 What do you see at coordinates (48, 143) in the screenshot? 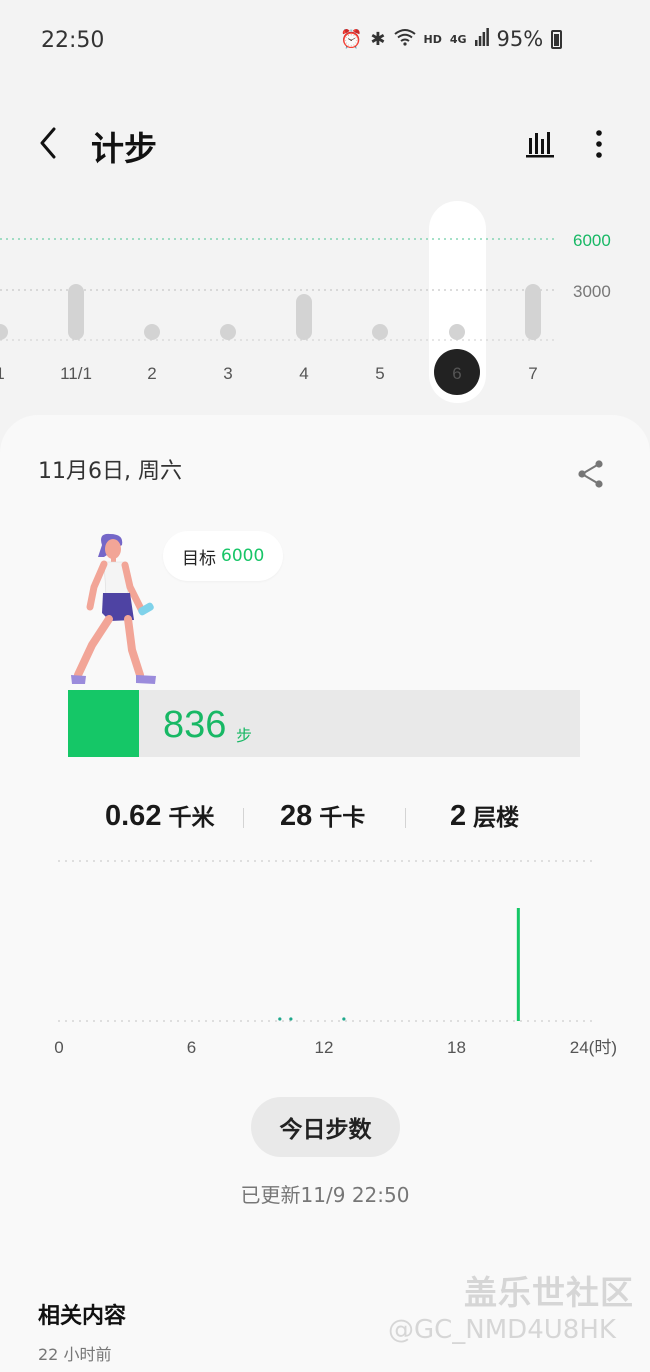
I see `back-icon` at bounding box center [48, 143].